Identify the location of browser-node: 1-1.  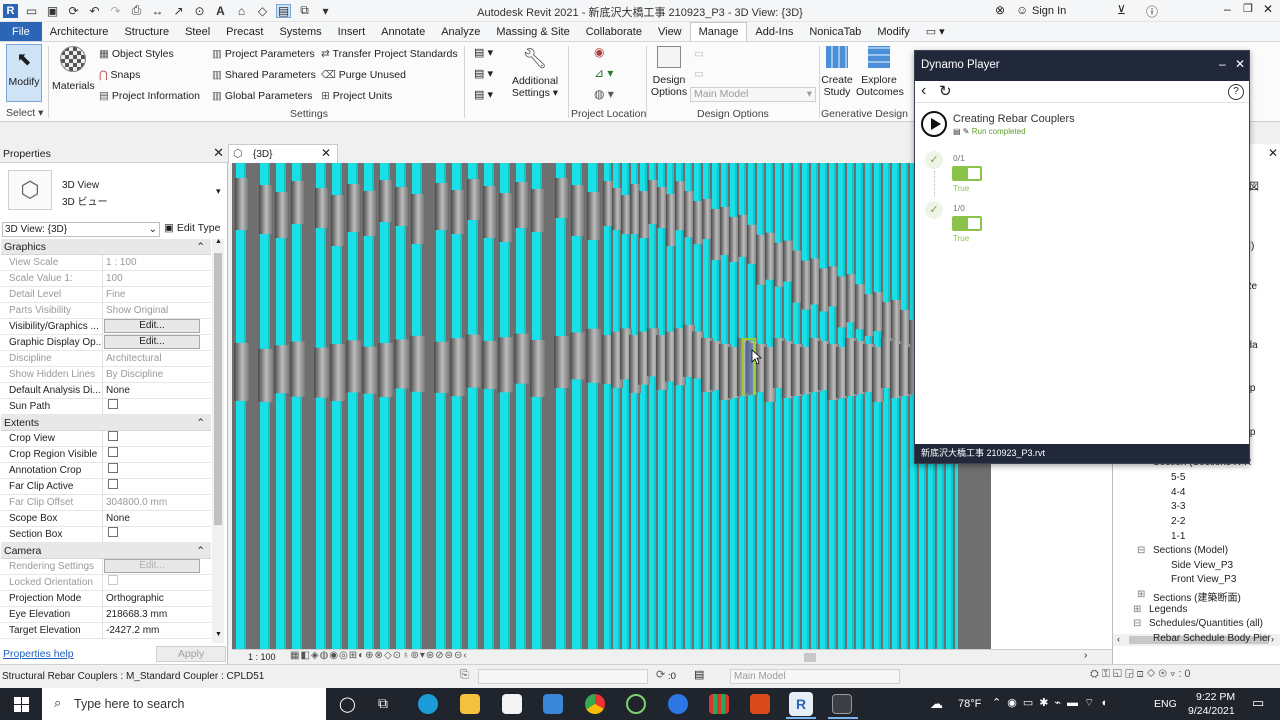
(1178, 536).